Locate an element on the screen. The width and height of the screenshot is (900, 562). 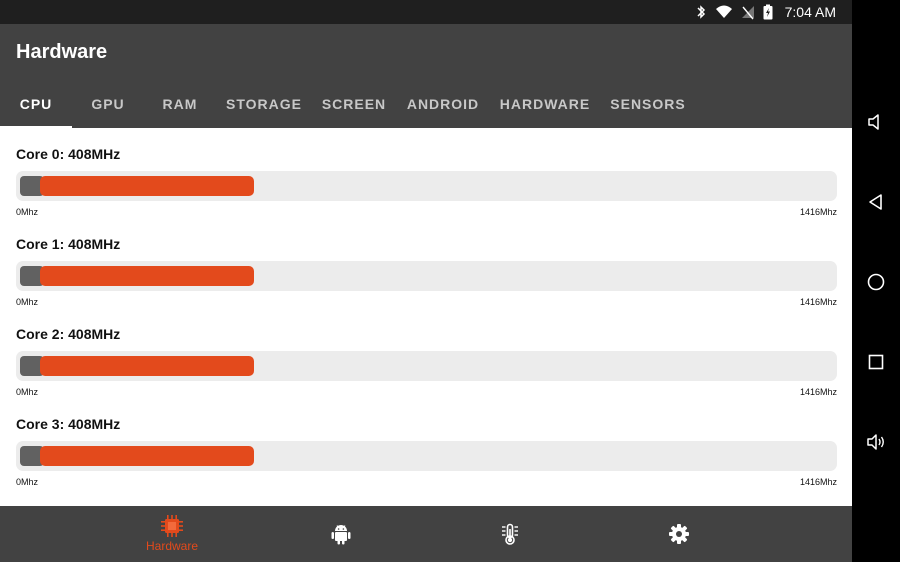
no-signal-icon is located at coordinates (747, 13).